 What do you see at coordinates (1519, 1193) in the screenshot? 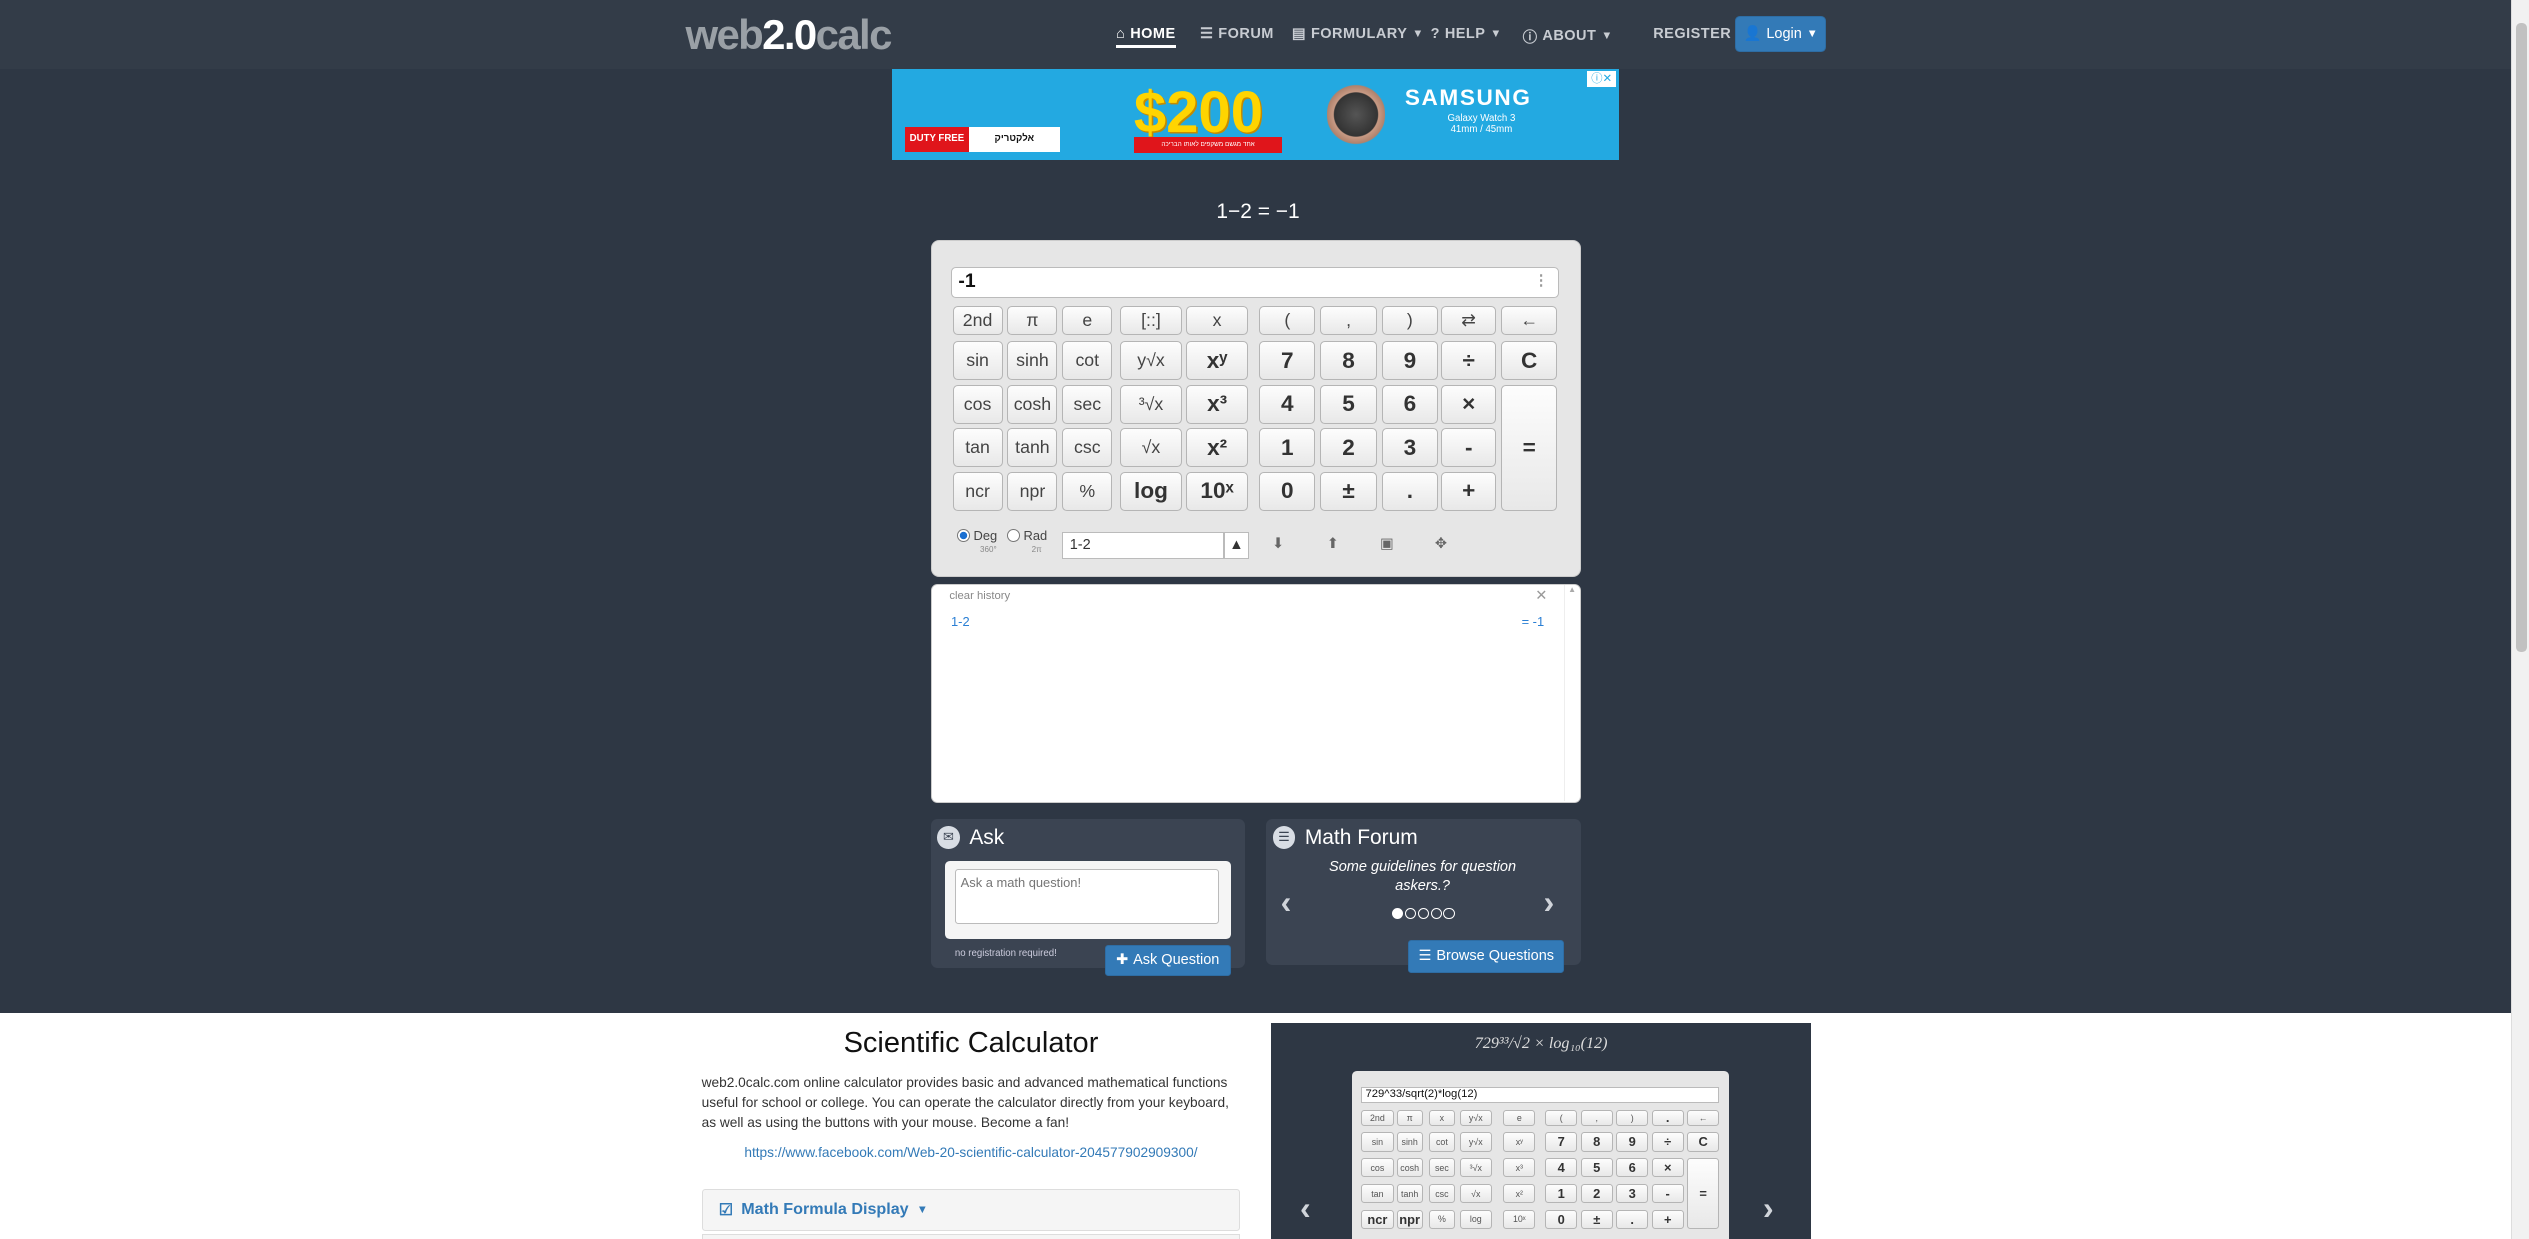
I see `preview-key: x²` at bounding box center [1519, 1193].